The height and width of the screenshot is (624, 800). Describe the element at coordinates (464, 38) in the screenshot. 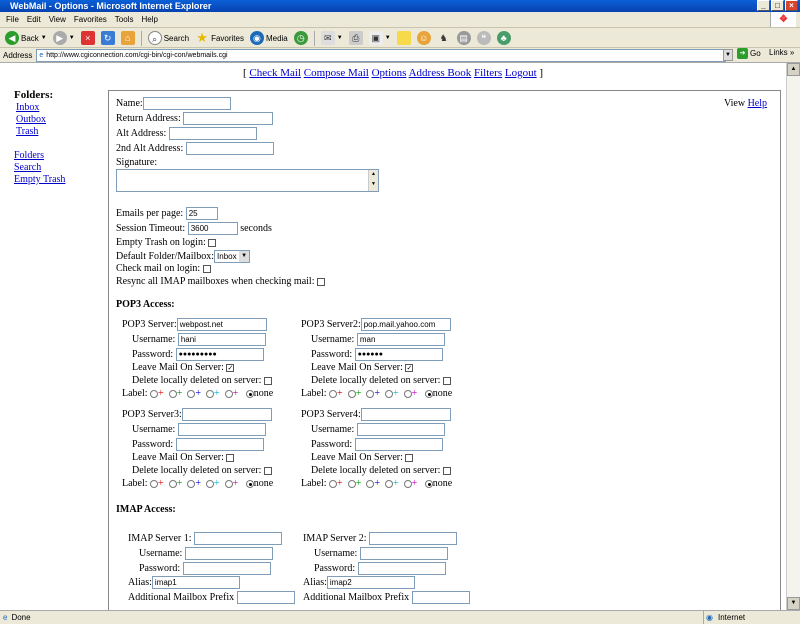

I see `discuss-button: ▤` at that location.